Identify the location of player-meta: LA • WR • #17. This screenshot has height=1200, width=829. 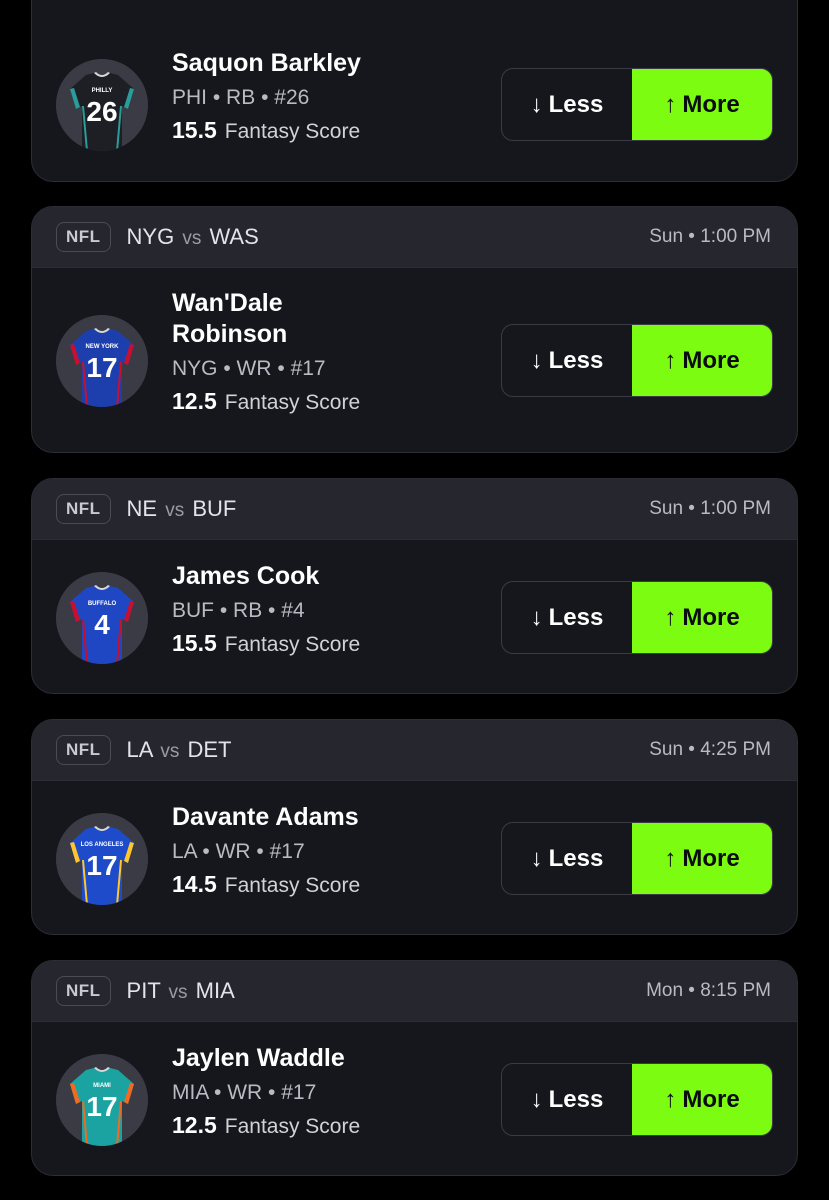
(238, 851).